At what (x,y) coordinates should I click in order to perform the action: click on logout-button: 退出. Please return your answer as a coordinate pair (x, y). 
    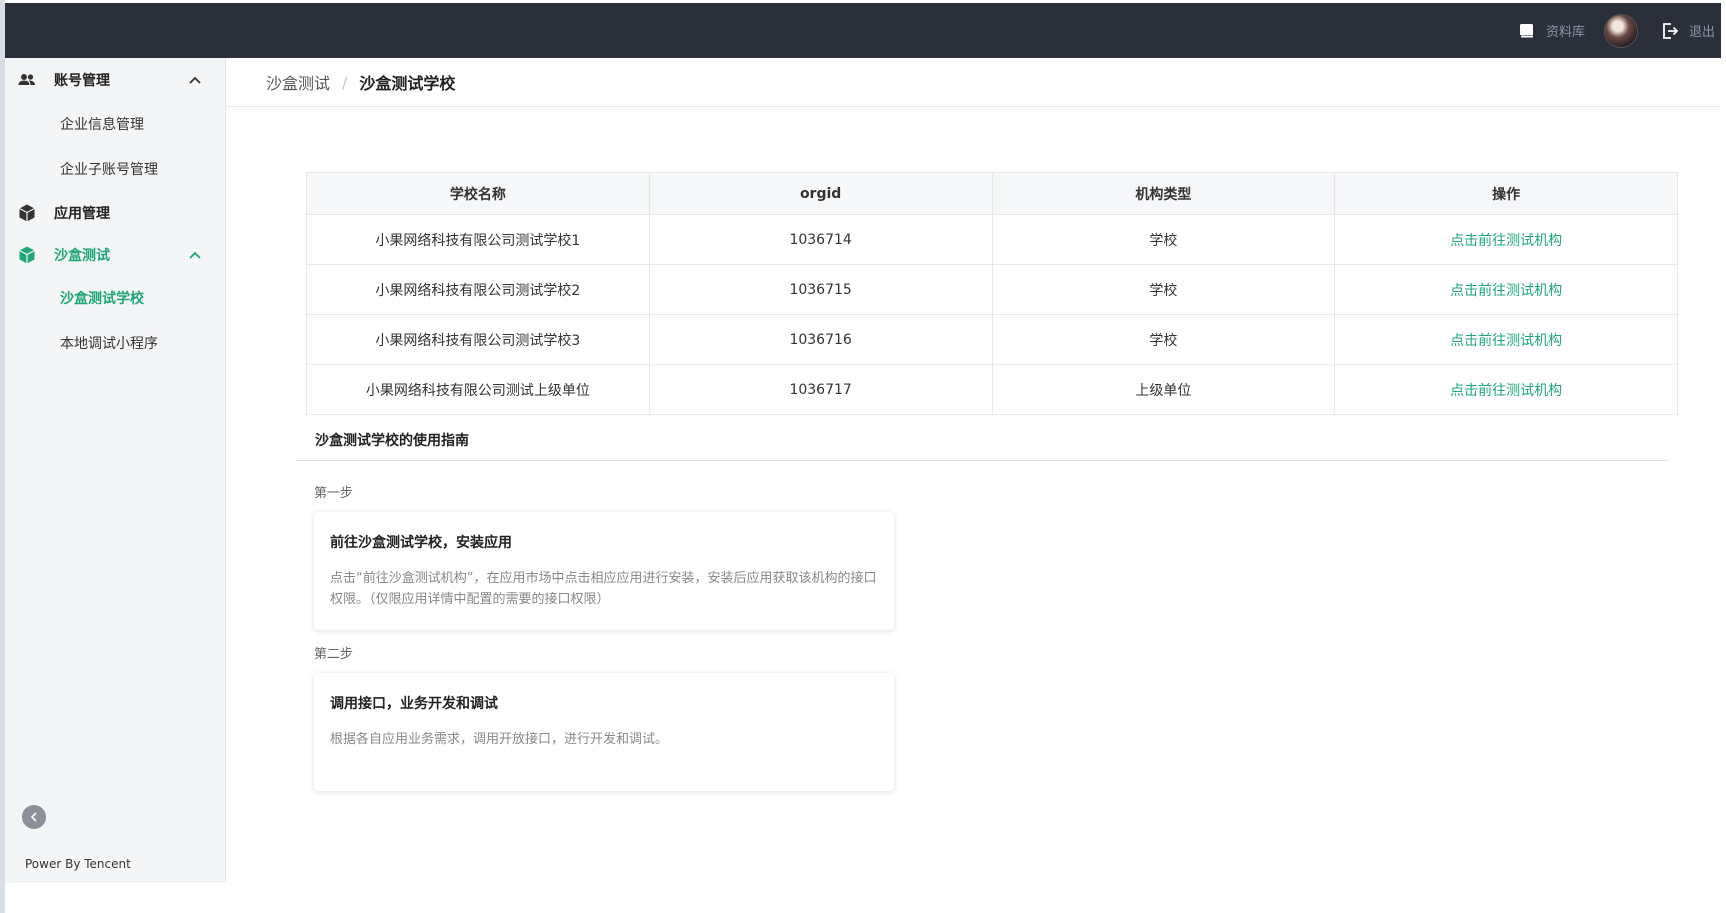
    Looking at the image, I should click on (1688, 30).